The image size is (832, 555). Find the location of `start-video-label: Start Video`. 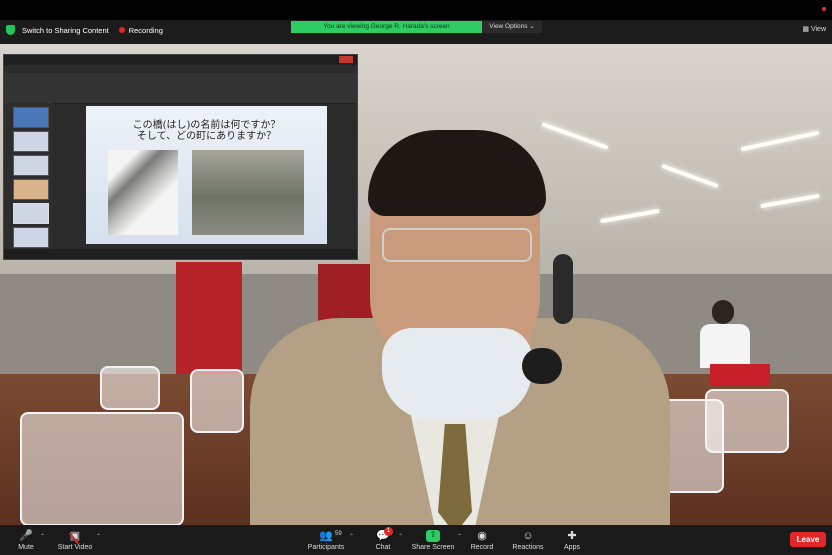

start-video-label: Start Video is located at coordinates (75, 547).